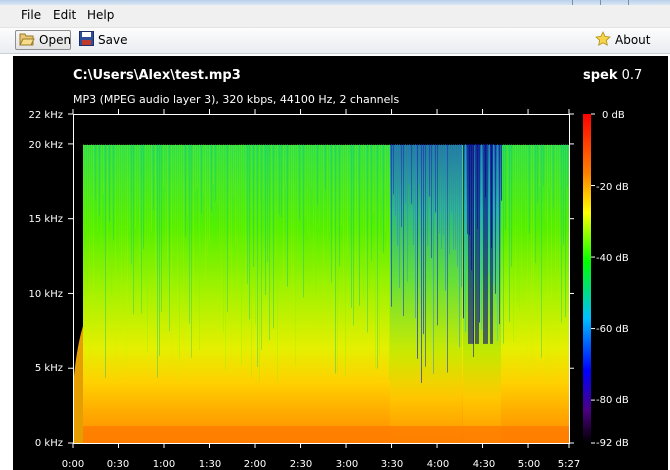 Image resolution: width=670 pixels, height=470 pixels. Describe the element at coordinates (164, 464) in the screenshot. I see `x-tick-label: 1:00` at that location.